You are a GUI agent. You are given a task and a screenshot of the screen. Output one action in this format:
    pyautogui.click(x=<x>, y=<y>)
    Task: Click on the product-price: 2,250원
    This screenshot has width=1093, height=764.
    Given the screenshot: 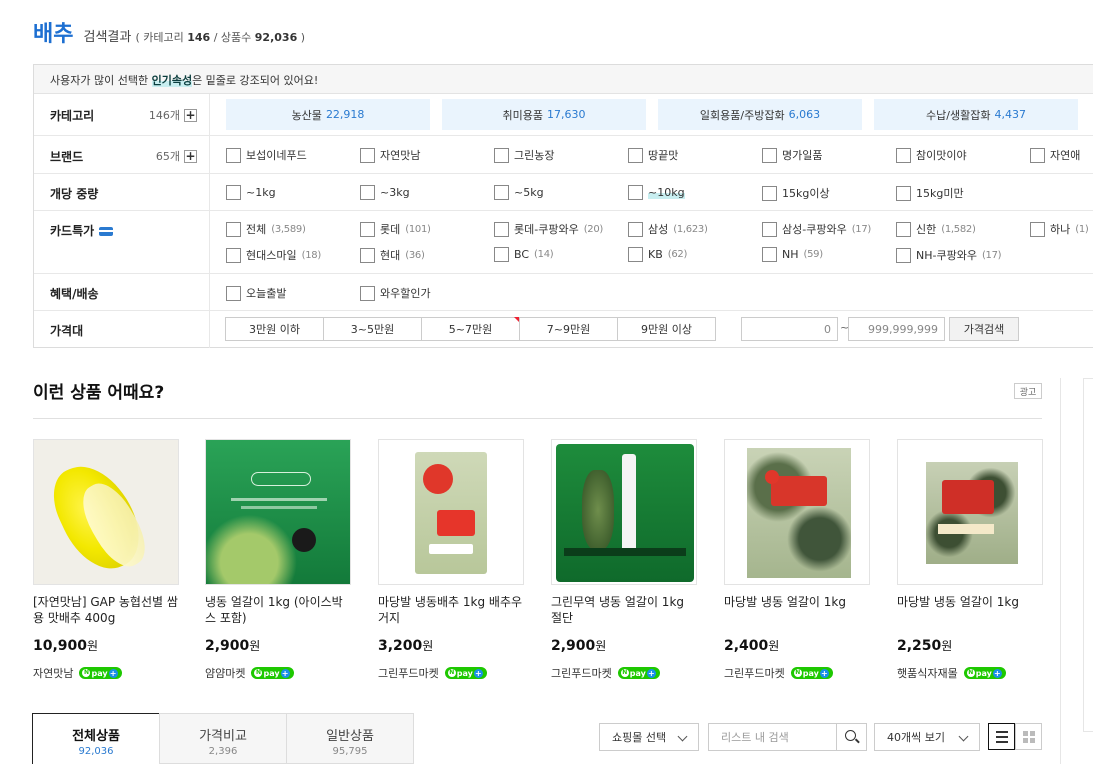 What is the action you would take?
    pyautogui.click(x=925, y=646)
    